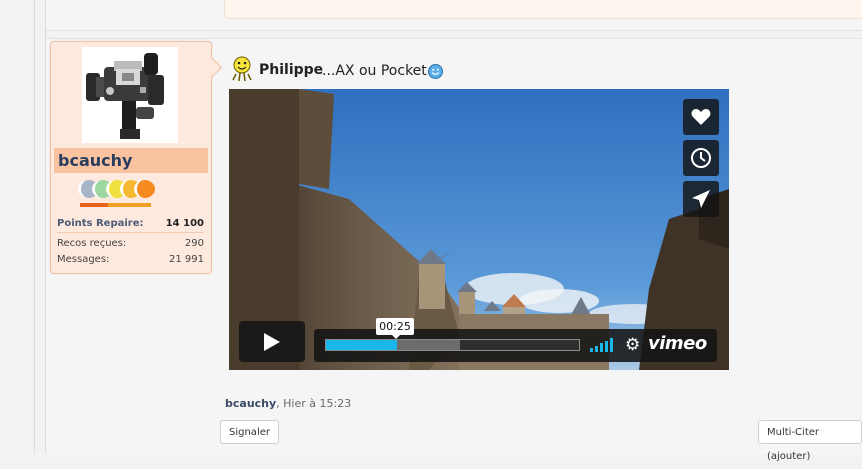  I want to click on rank-badges, so click(122, 195).